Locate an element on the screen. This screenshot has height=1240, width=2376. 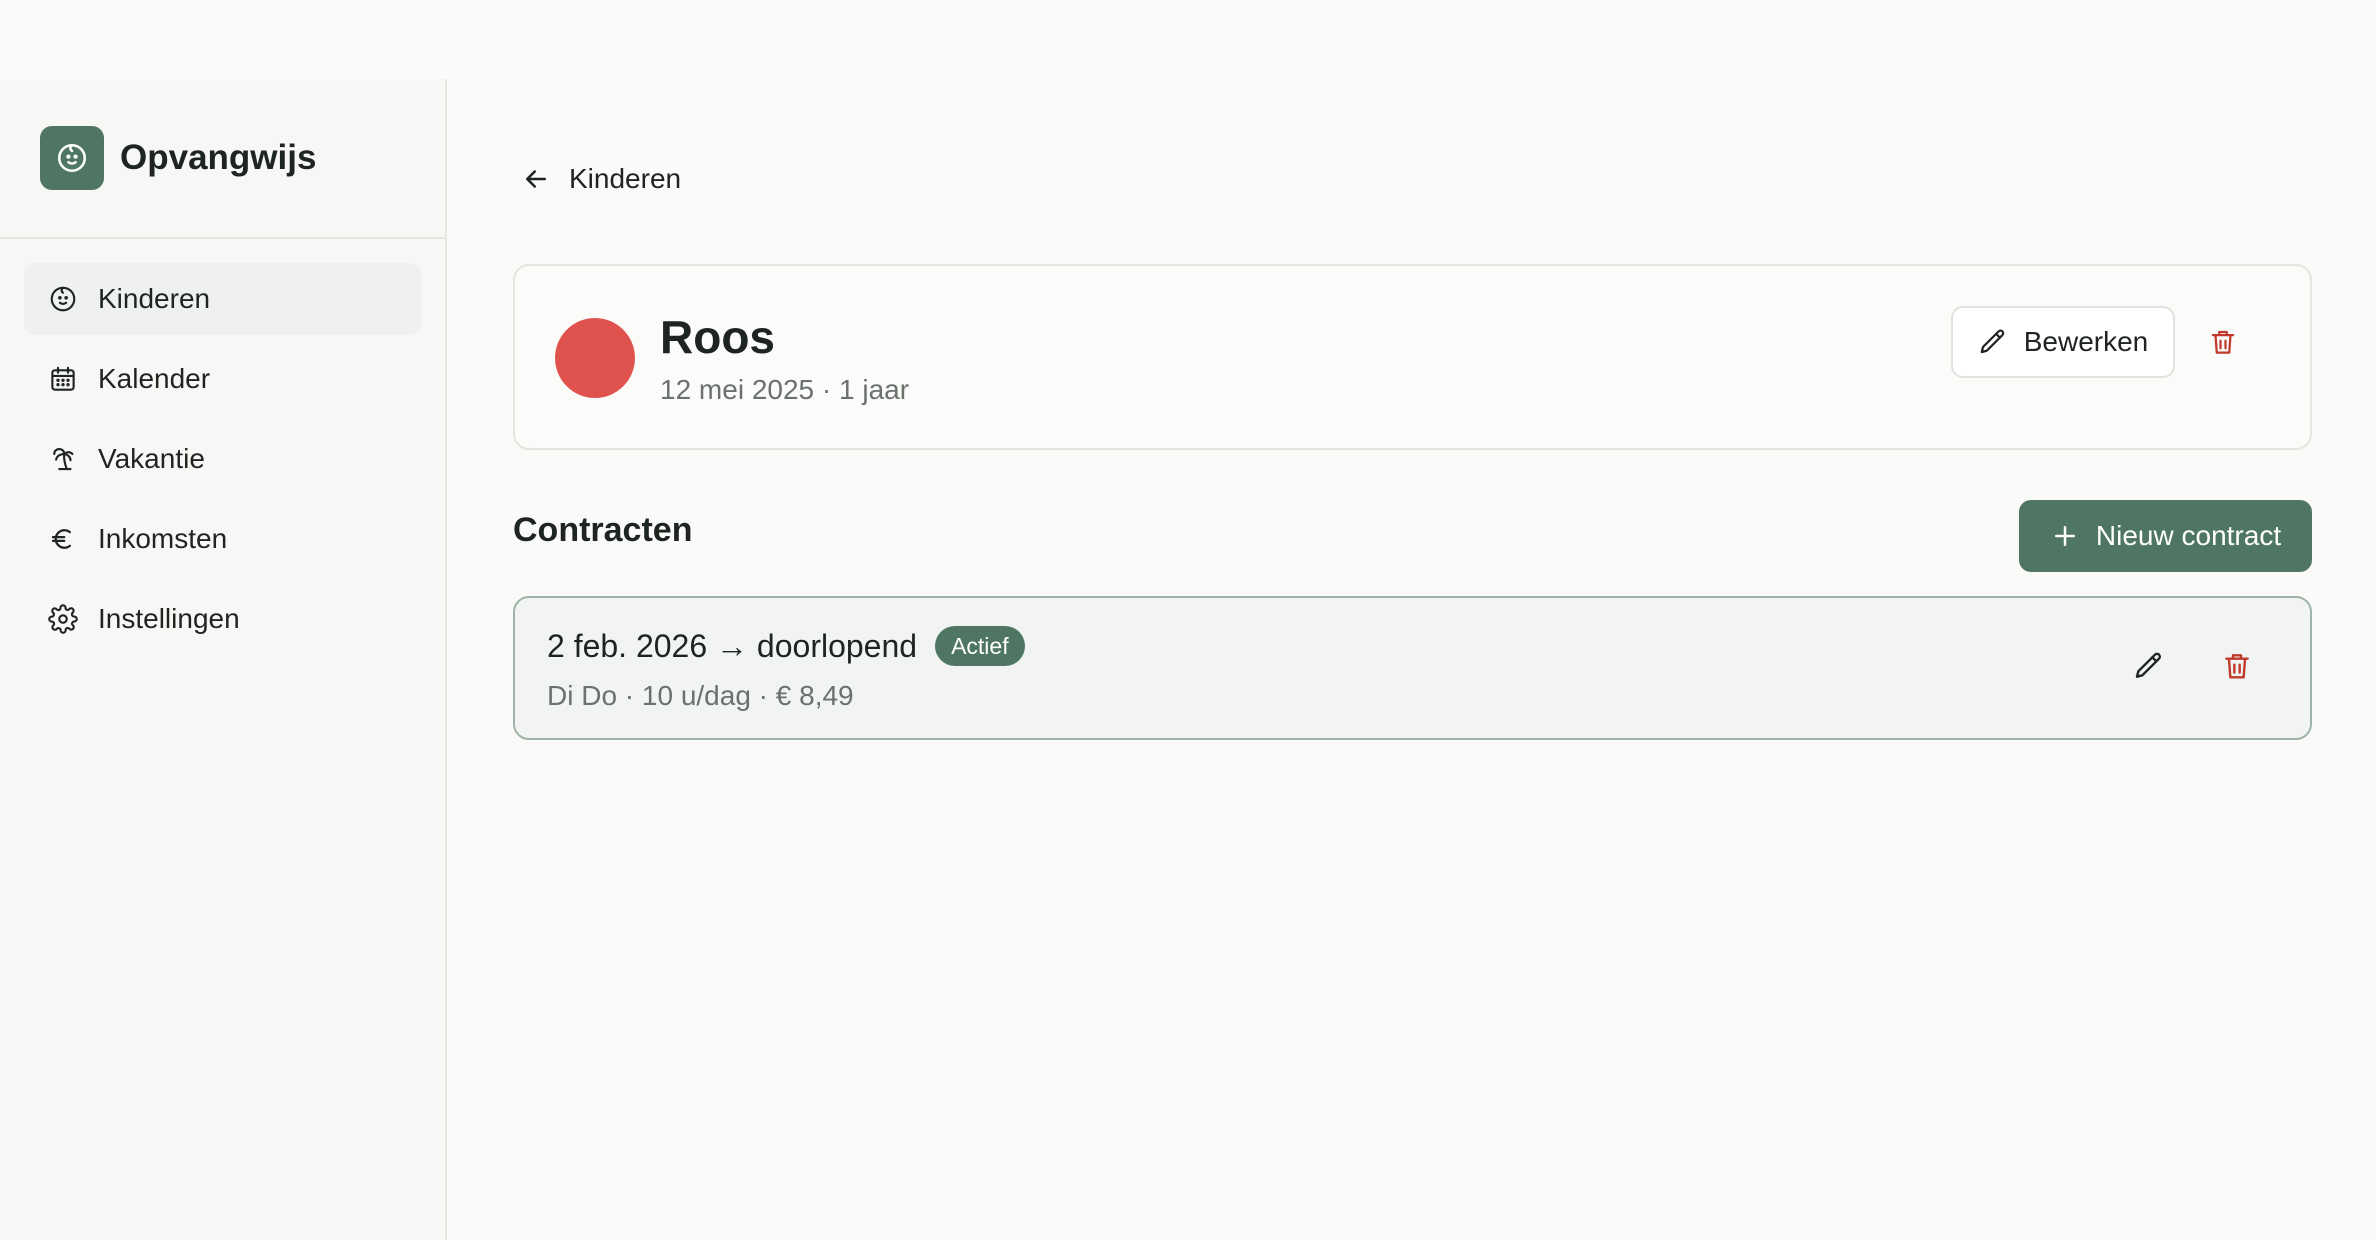
sidebar-item-inkomsten: Inkomsten is located at coordinates (222, 539).